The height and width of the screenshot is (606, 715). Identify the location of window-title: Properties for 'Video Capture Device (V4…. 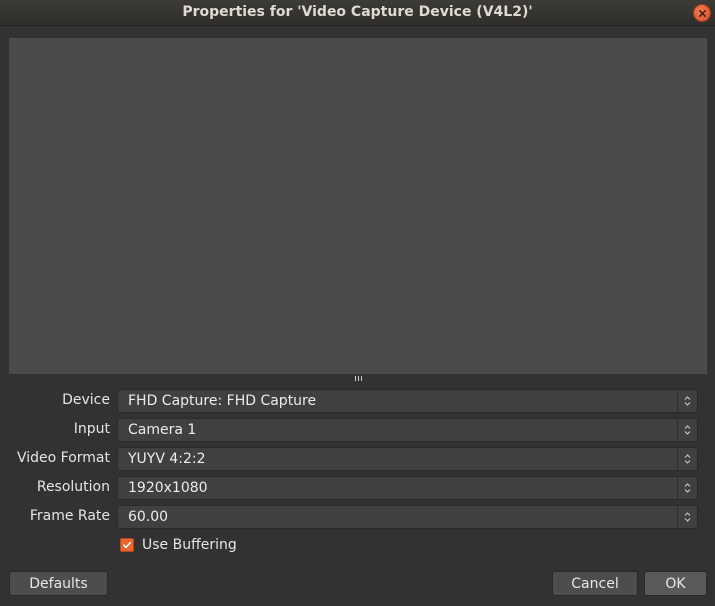
(357, 12).